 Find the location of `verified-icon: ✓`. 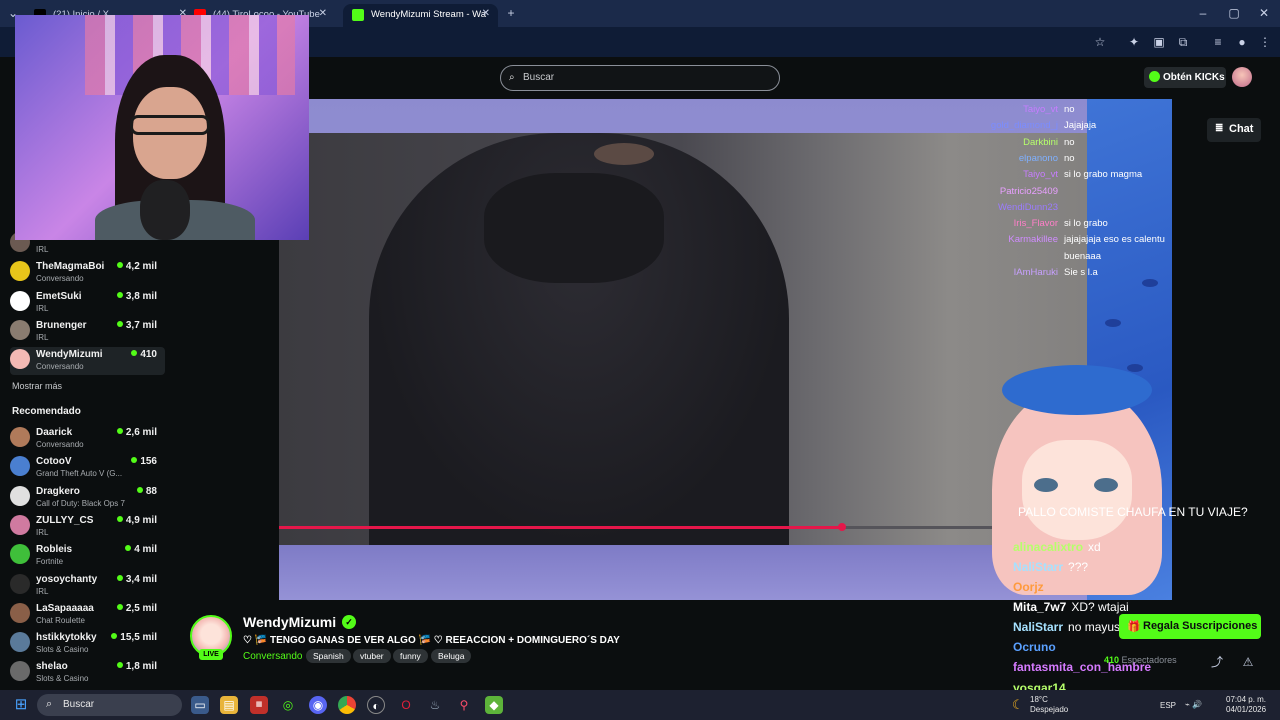

verified-icon: ✓ is located at coordinates (349, 622).